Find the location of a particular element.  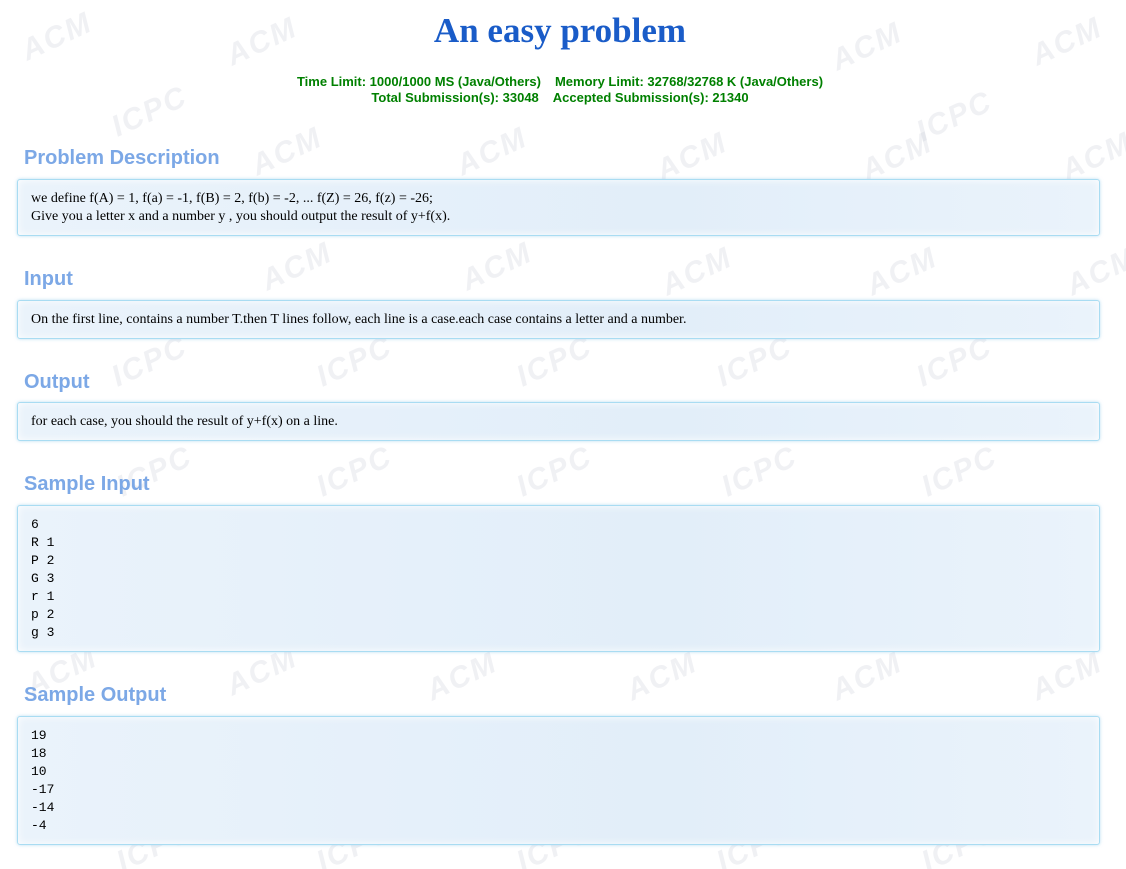

section-heading-output: Output is located at coordinates (57, 382).